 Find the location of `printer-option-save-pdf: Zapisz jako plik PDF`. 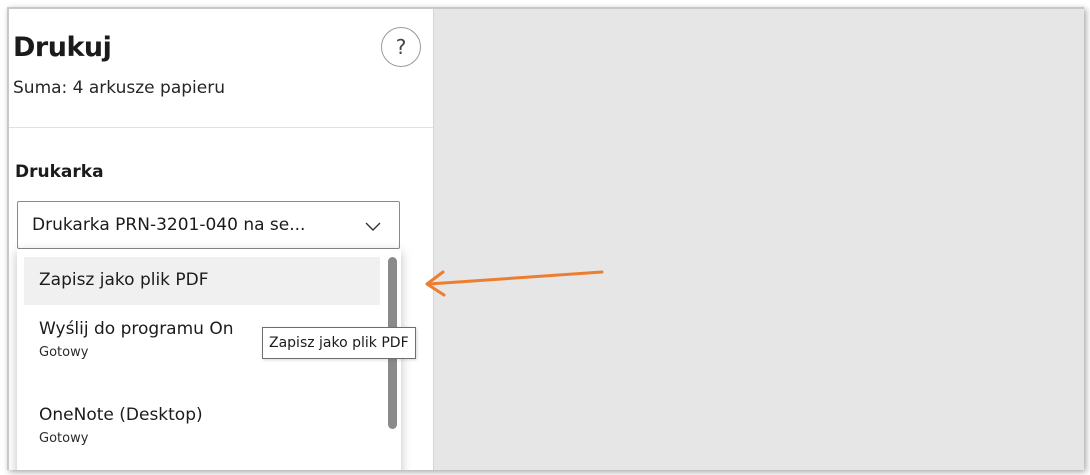

printer-option-save-pdf: Zapisz jako plik PDF is located at coordinates (202, 281).